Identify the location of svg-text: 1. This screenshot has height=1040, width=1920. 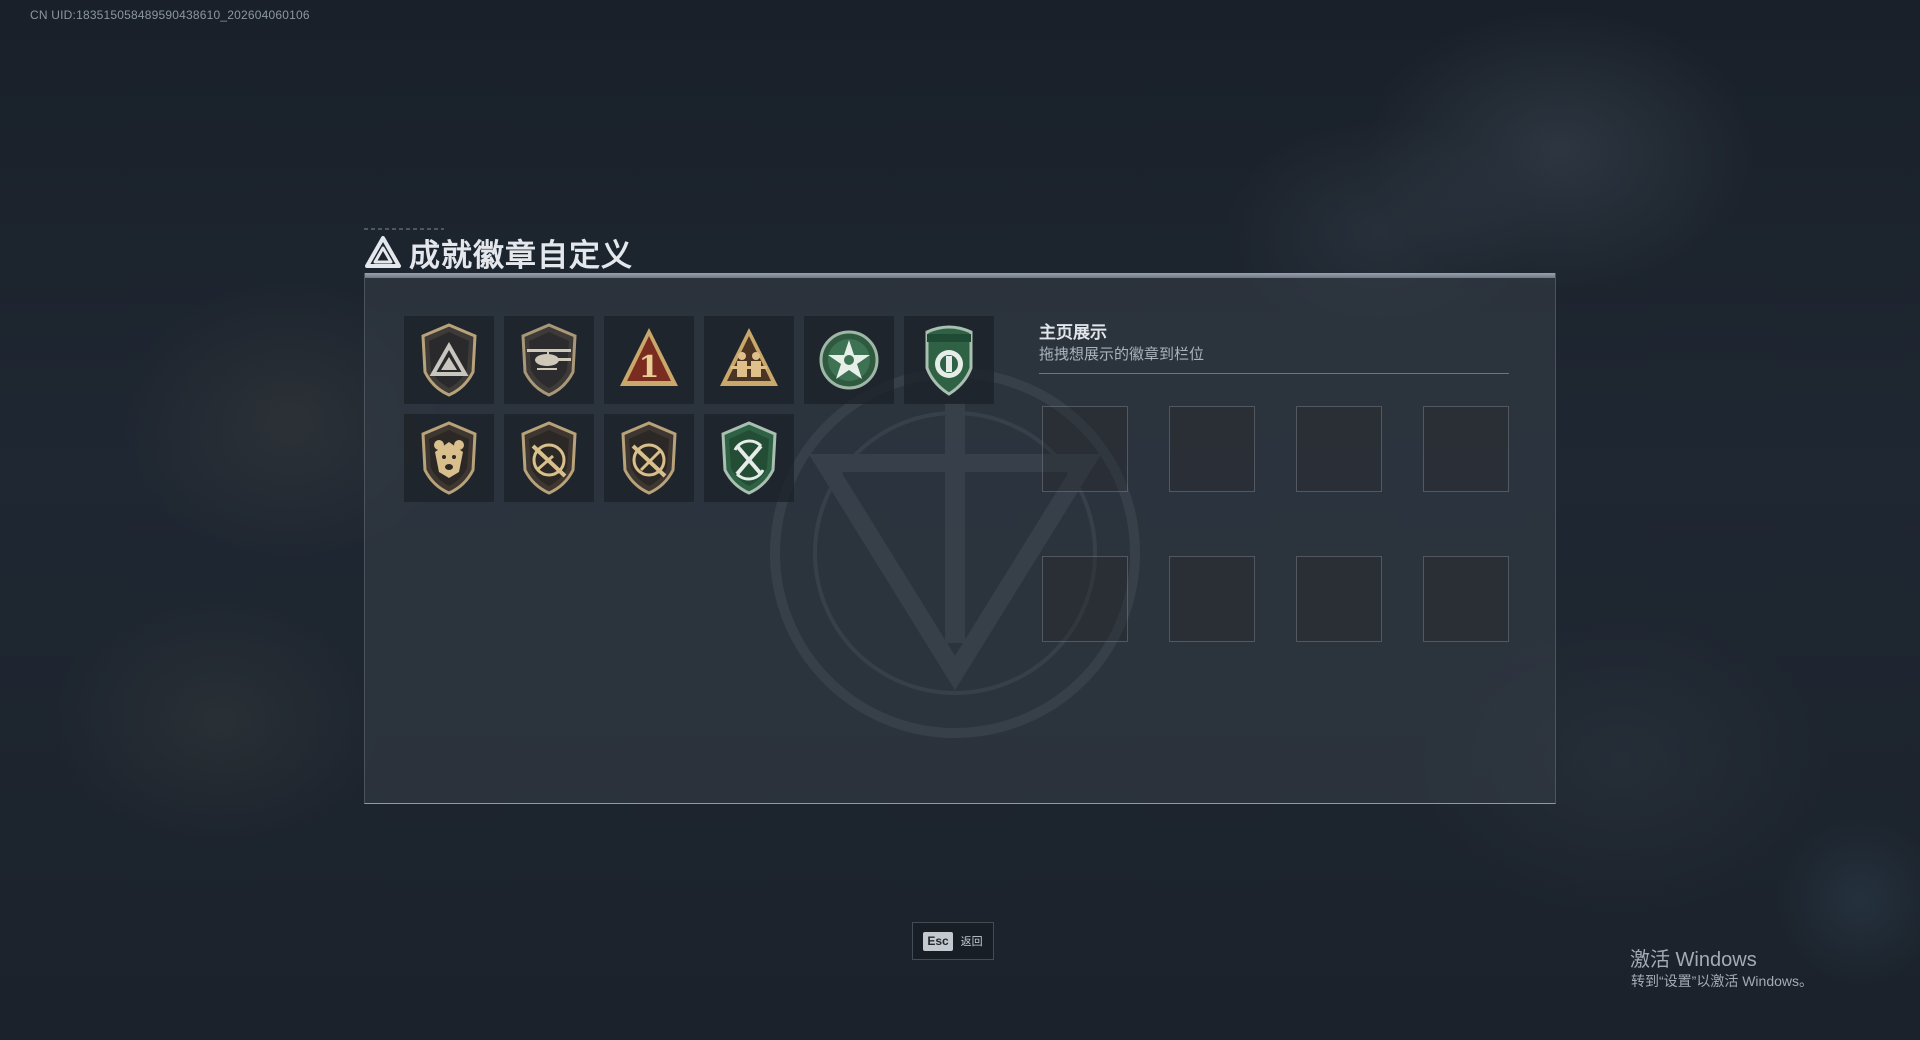
(649, 367).